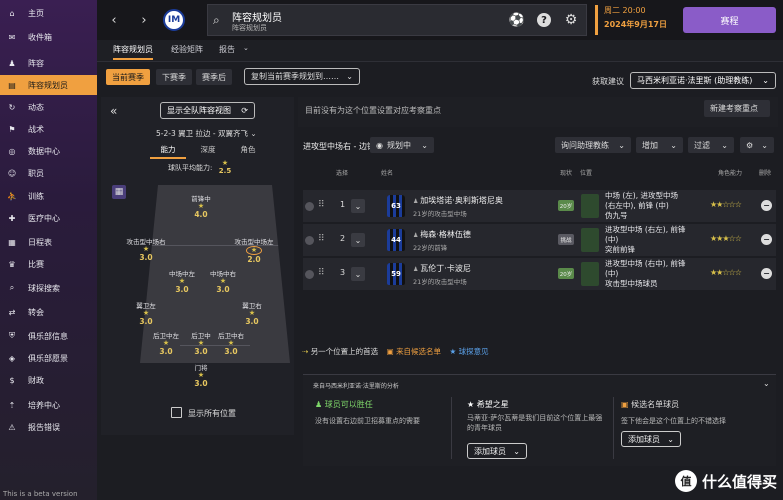 This screenshot has width=783, height=500. I want to click on season-next: 下赛季, so click(174, 77).